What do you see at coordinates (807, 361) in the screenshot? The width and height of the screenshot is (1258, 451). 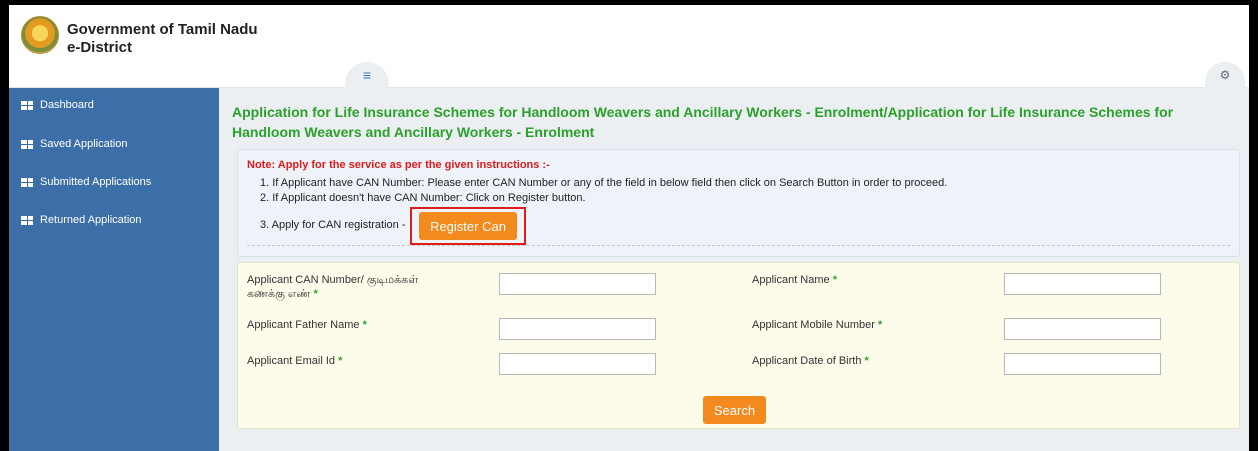 I see `date-of-birth-label-text: Applicant Date of Birth` at bounding box center [807, 361].